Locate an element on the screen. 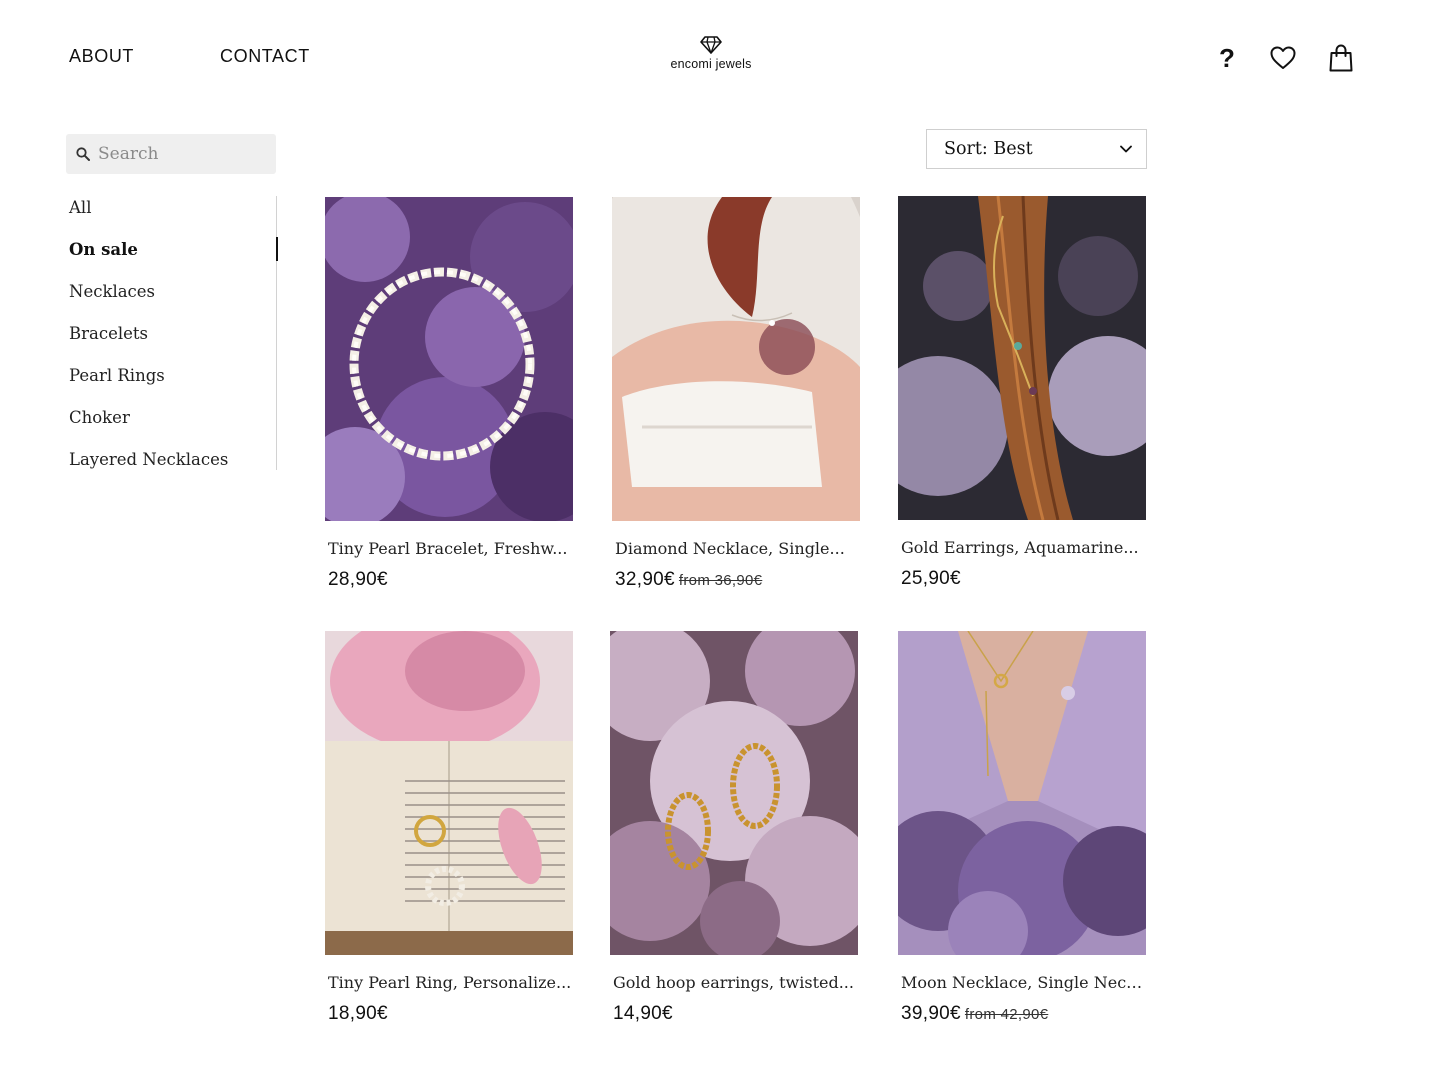 The image size is (1440, 1072). category-on-sale: On sale is located at coordinates (103, 249).